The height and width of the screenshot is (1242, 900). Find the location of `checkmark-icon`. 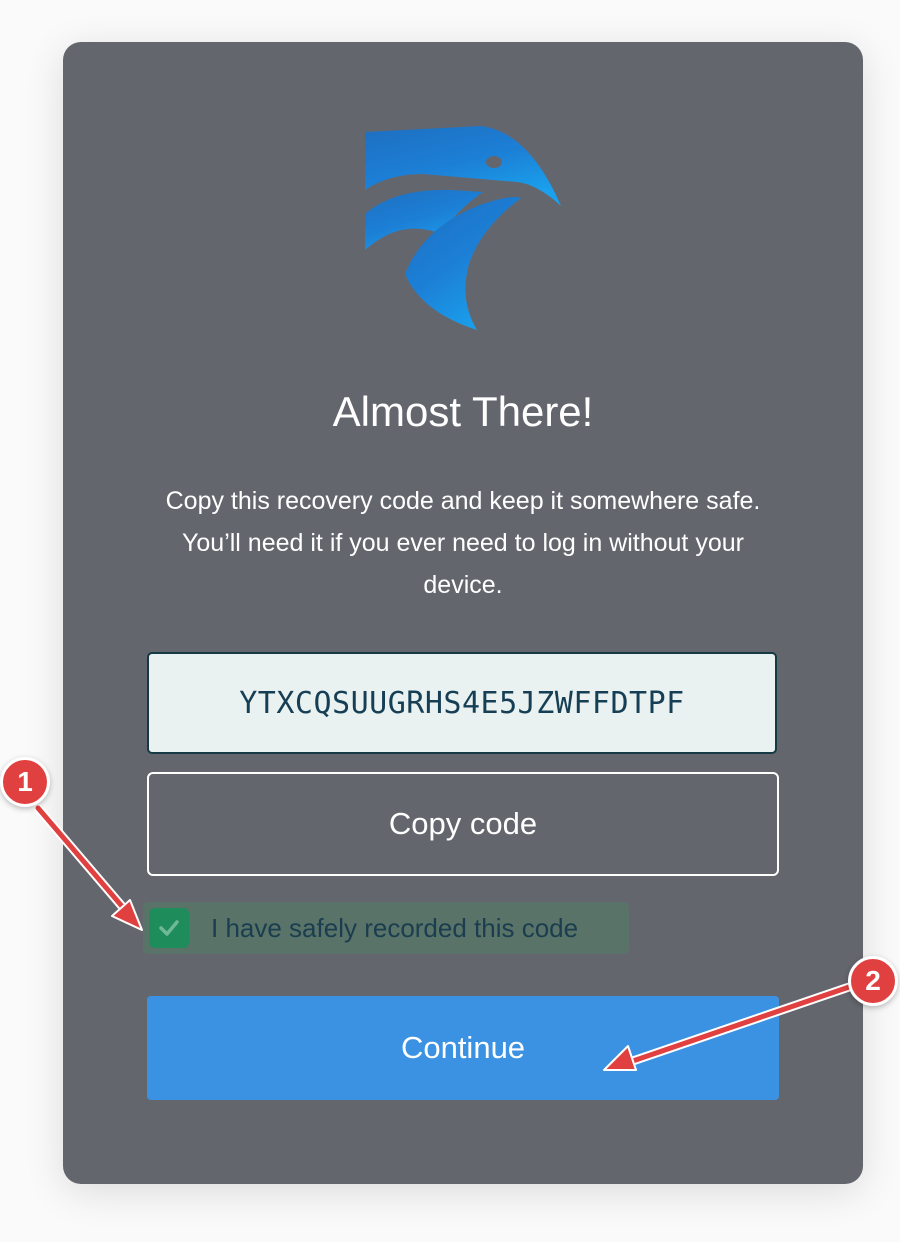

checkmark-icon is located at coordinates (169, 928).